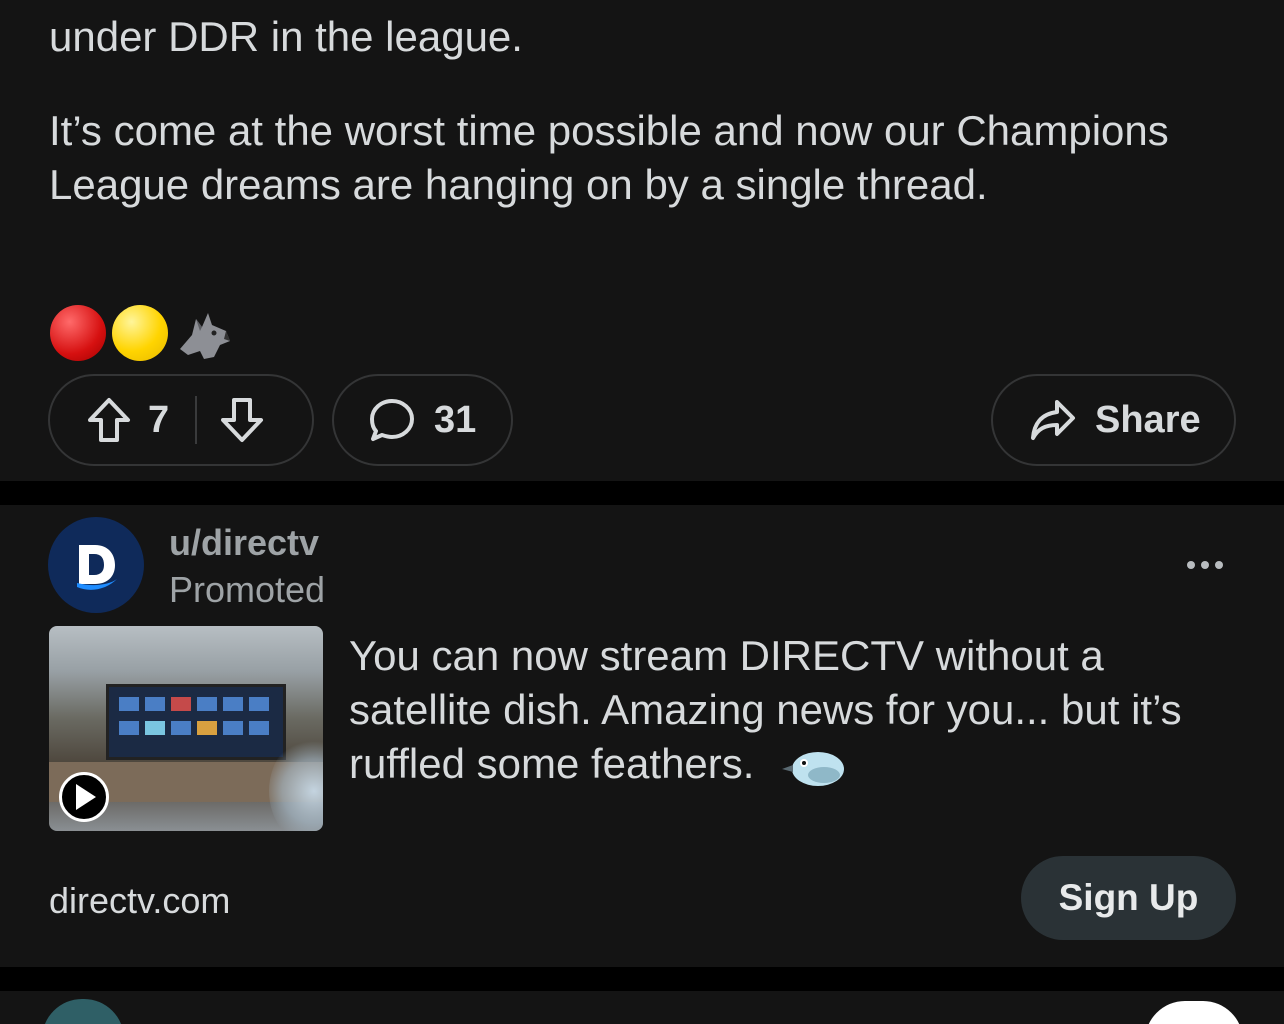 The width and height of the screenshot is (1284, 1024). I want to click on thumbnail-tv, so click(196, 722).